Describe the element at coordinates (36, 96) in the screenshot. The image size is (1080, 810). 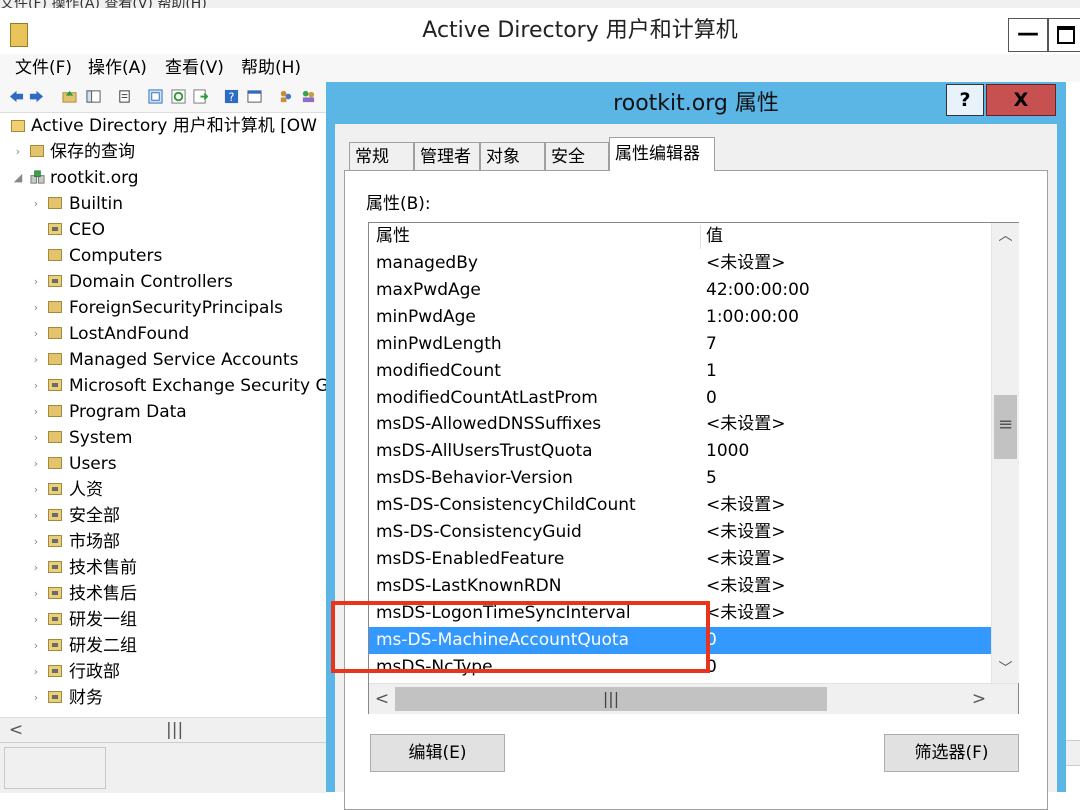
I see `forward-icon` at that location.